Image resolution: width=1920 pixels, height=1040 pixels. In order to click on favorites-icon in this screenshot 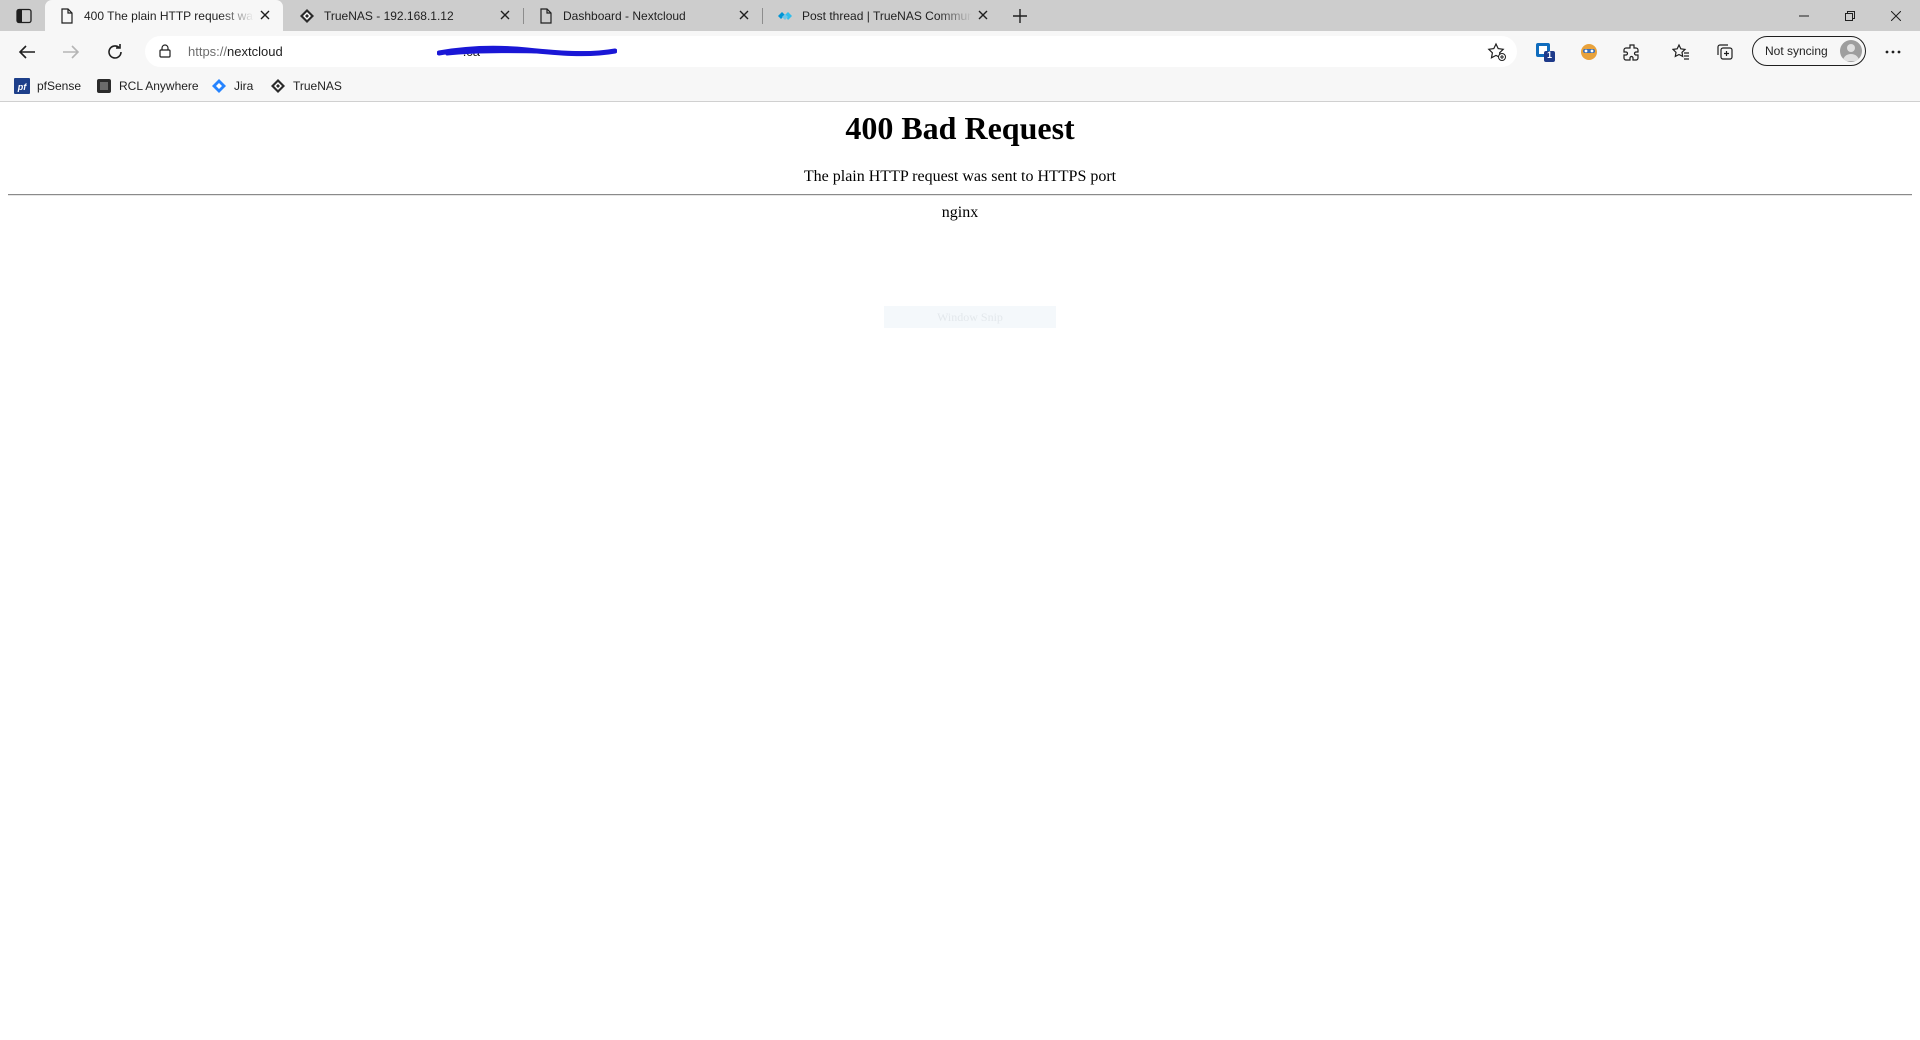, I will do `click(1681, 52)`.